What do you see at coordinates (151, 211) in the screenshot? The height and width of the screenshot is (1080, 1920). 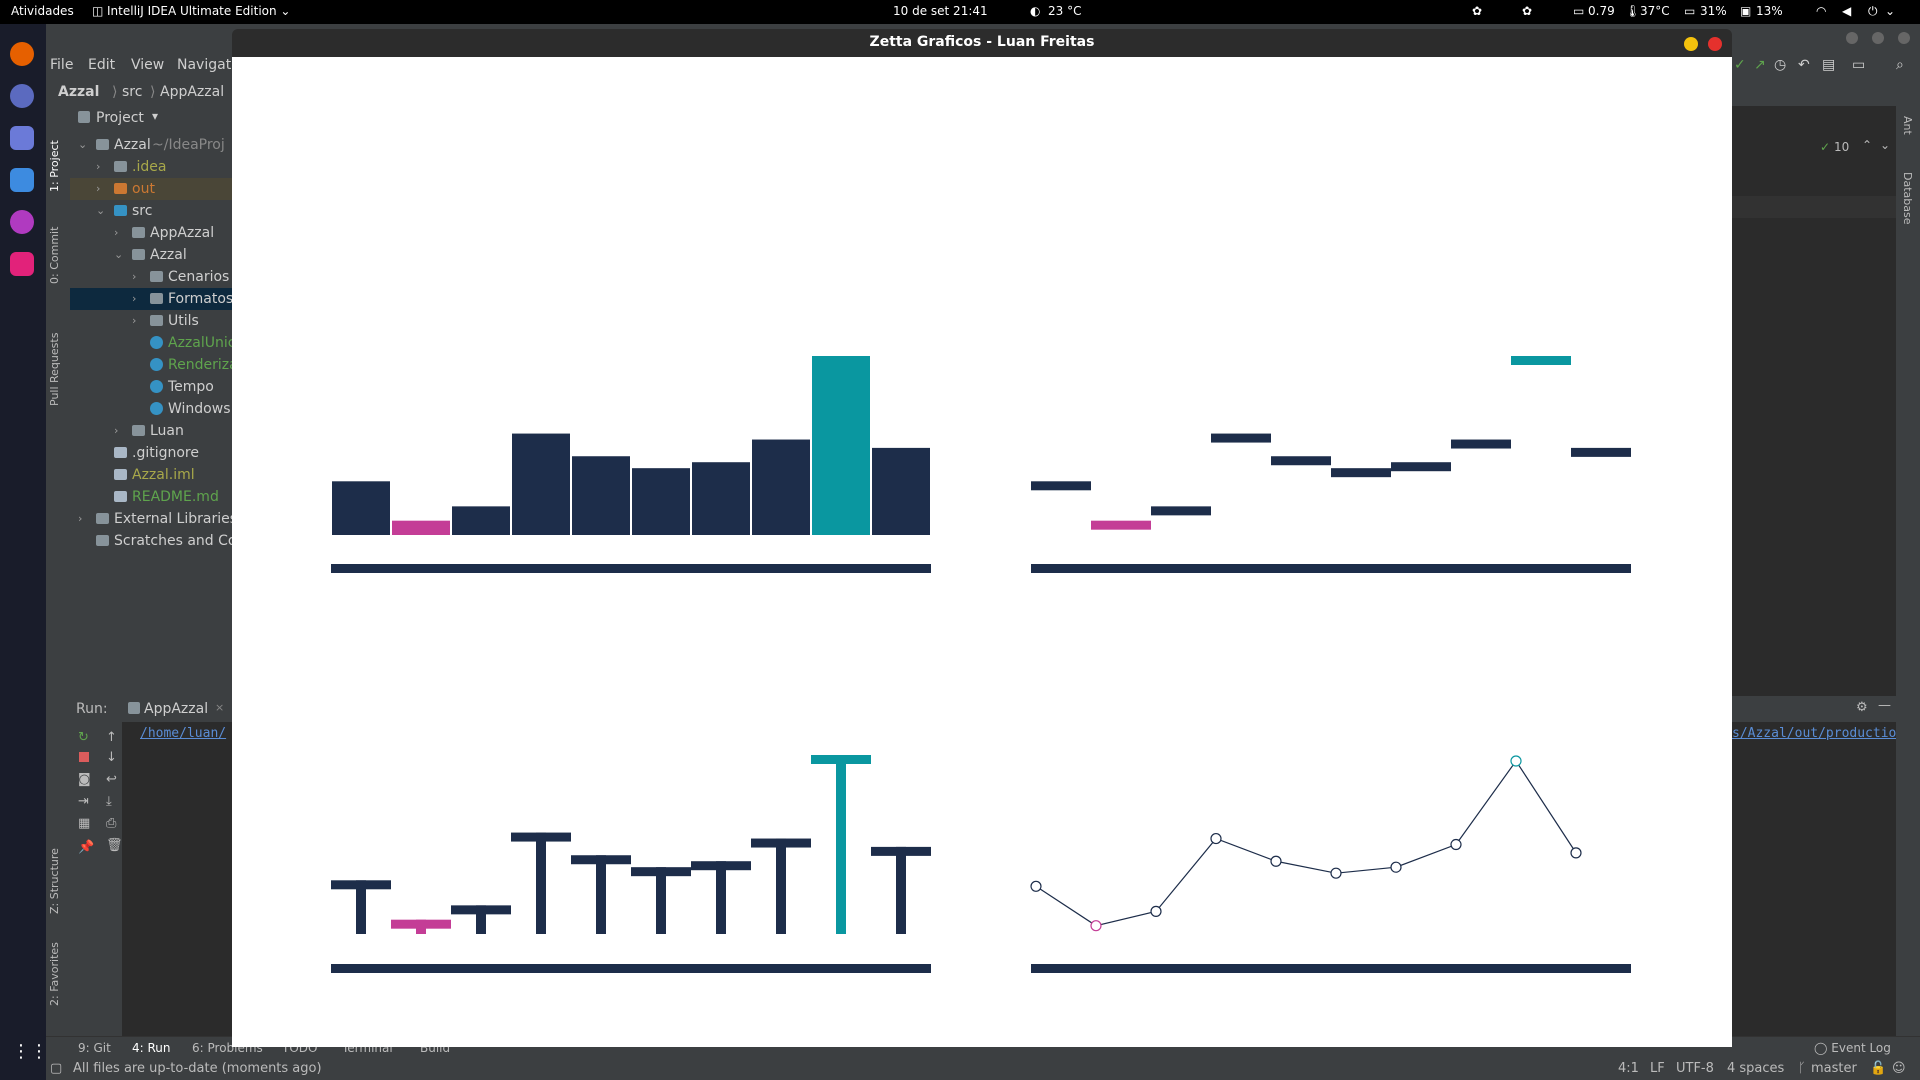 I see `tree-item: ⌄ src` at bounding box center [151, 211].